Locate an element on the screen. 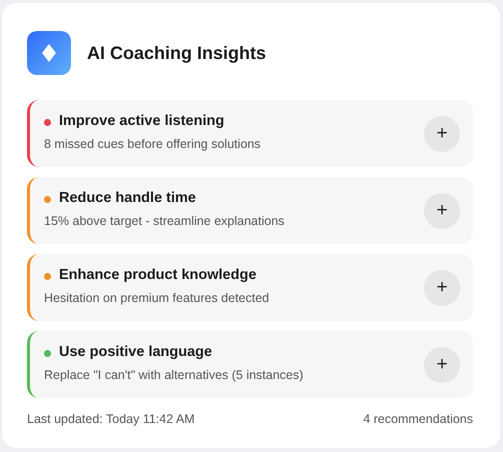 This screenshot has height=452, width=503. recommendation-title: Improve active listening is located at coordinates (141, 122).